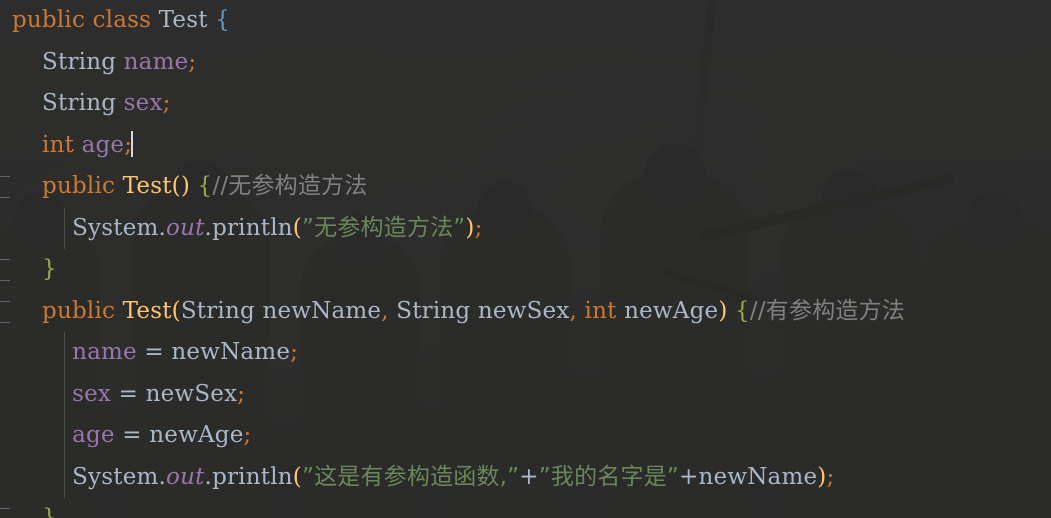 This screenshot has width=1051, height=518. I want to click on code-line-text: String name;, so click(98, 63).